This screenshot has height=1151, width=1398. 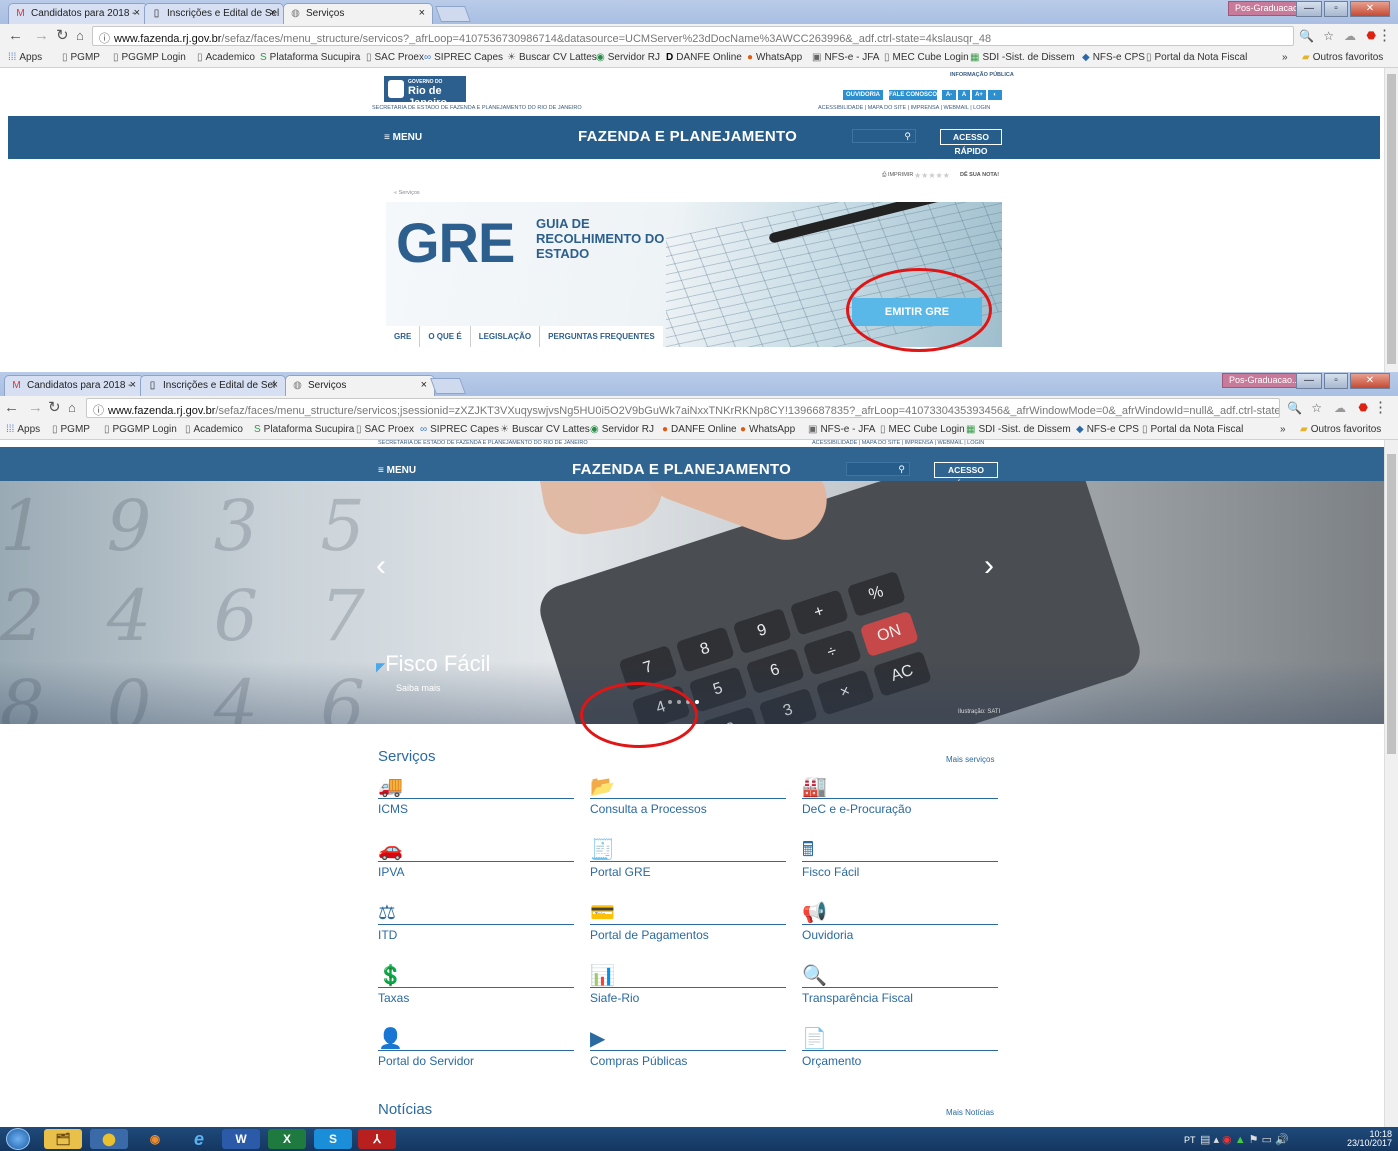 What do you see at coordinates (1342, 57) in the screenshot?
I see `bookmark-other: ▰ Outros favoritos` at bounding box center [1342, 57].